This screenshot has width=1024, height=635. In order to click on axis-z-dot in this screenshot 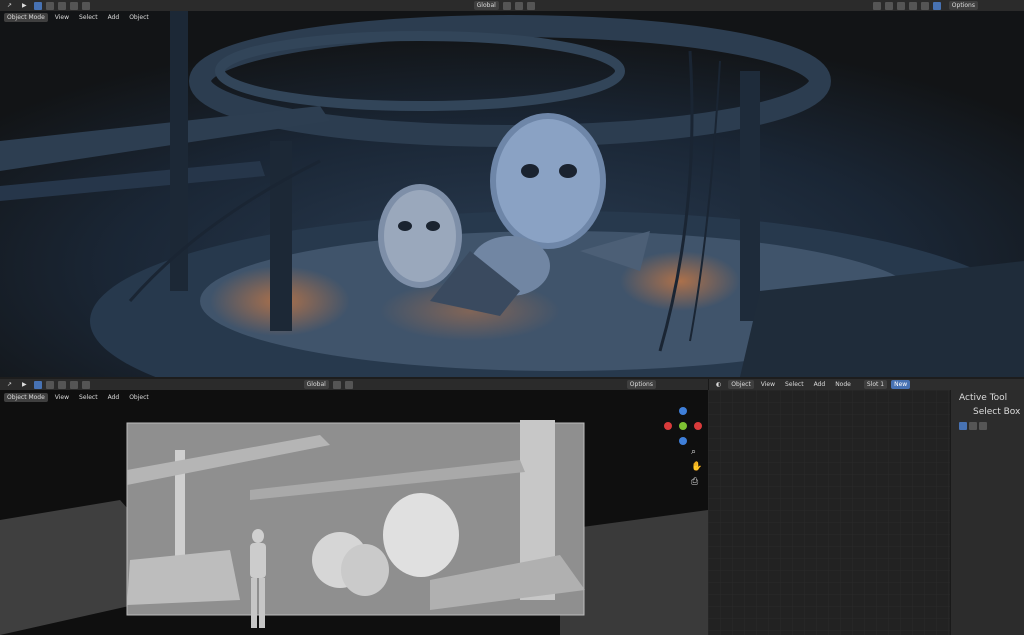, I will do `click(683, 411)`.